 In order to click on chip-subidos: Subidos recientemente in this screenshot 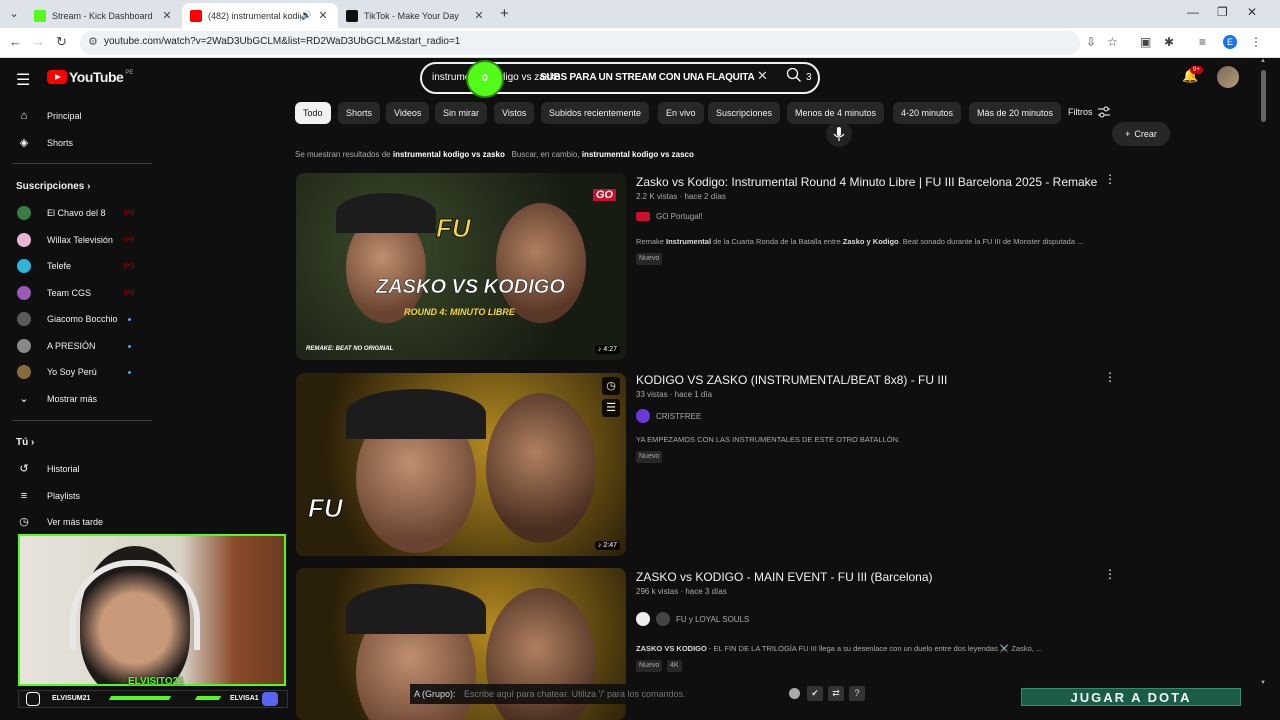, I will do `click(595, 113)`.